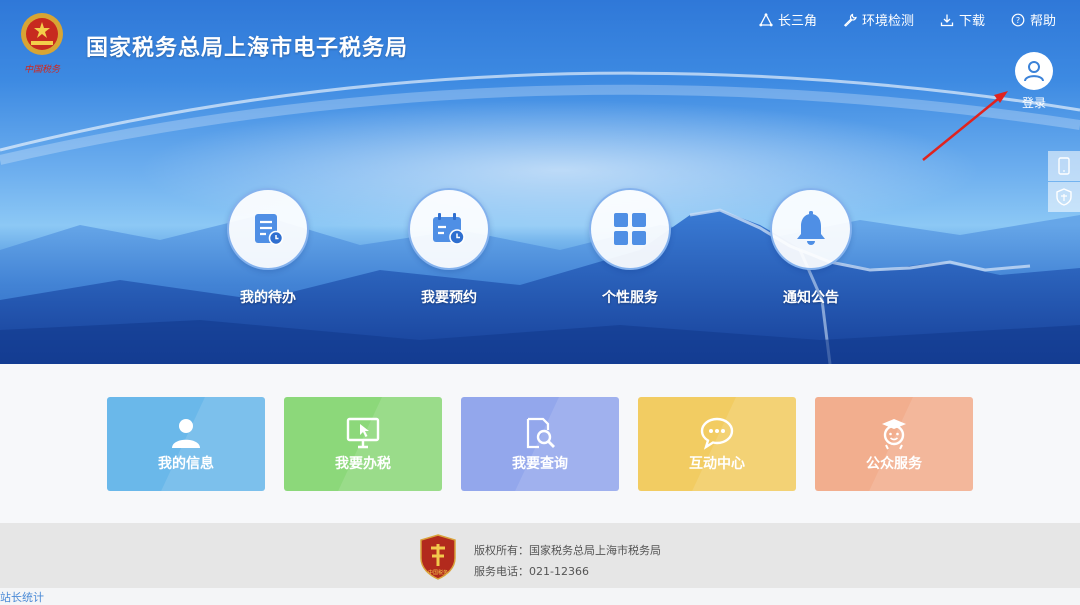 The width and height of the screenshot is (1080, 605). Describe the element at coordinates (363, 463) in the screenshot. I see `card-label: 我要办税` at that location.